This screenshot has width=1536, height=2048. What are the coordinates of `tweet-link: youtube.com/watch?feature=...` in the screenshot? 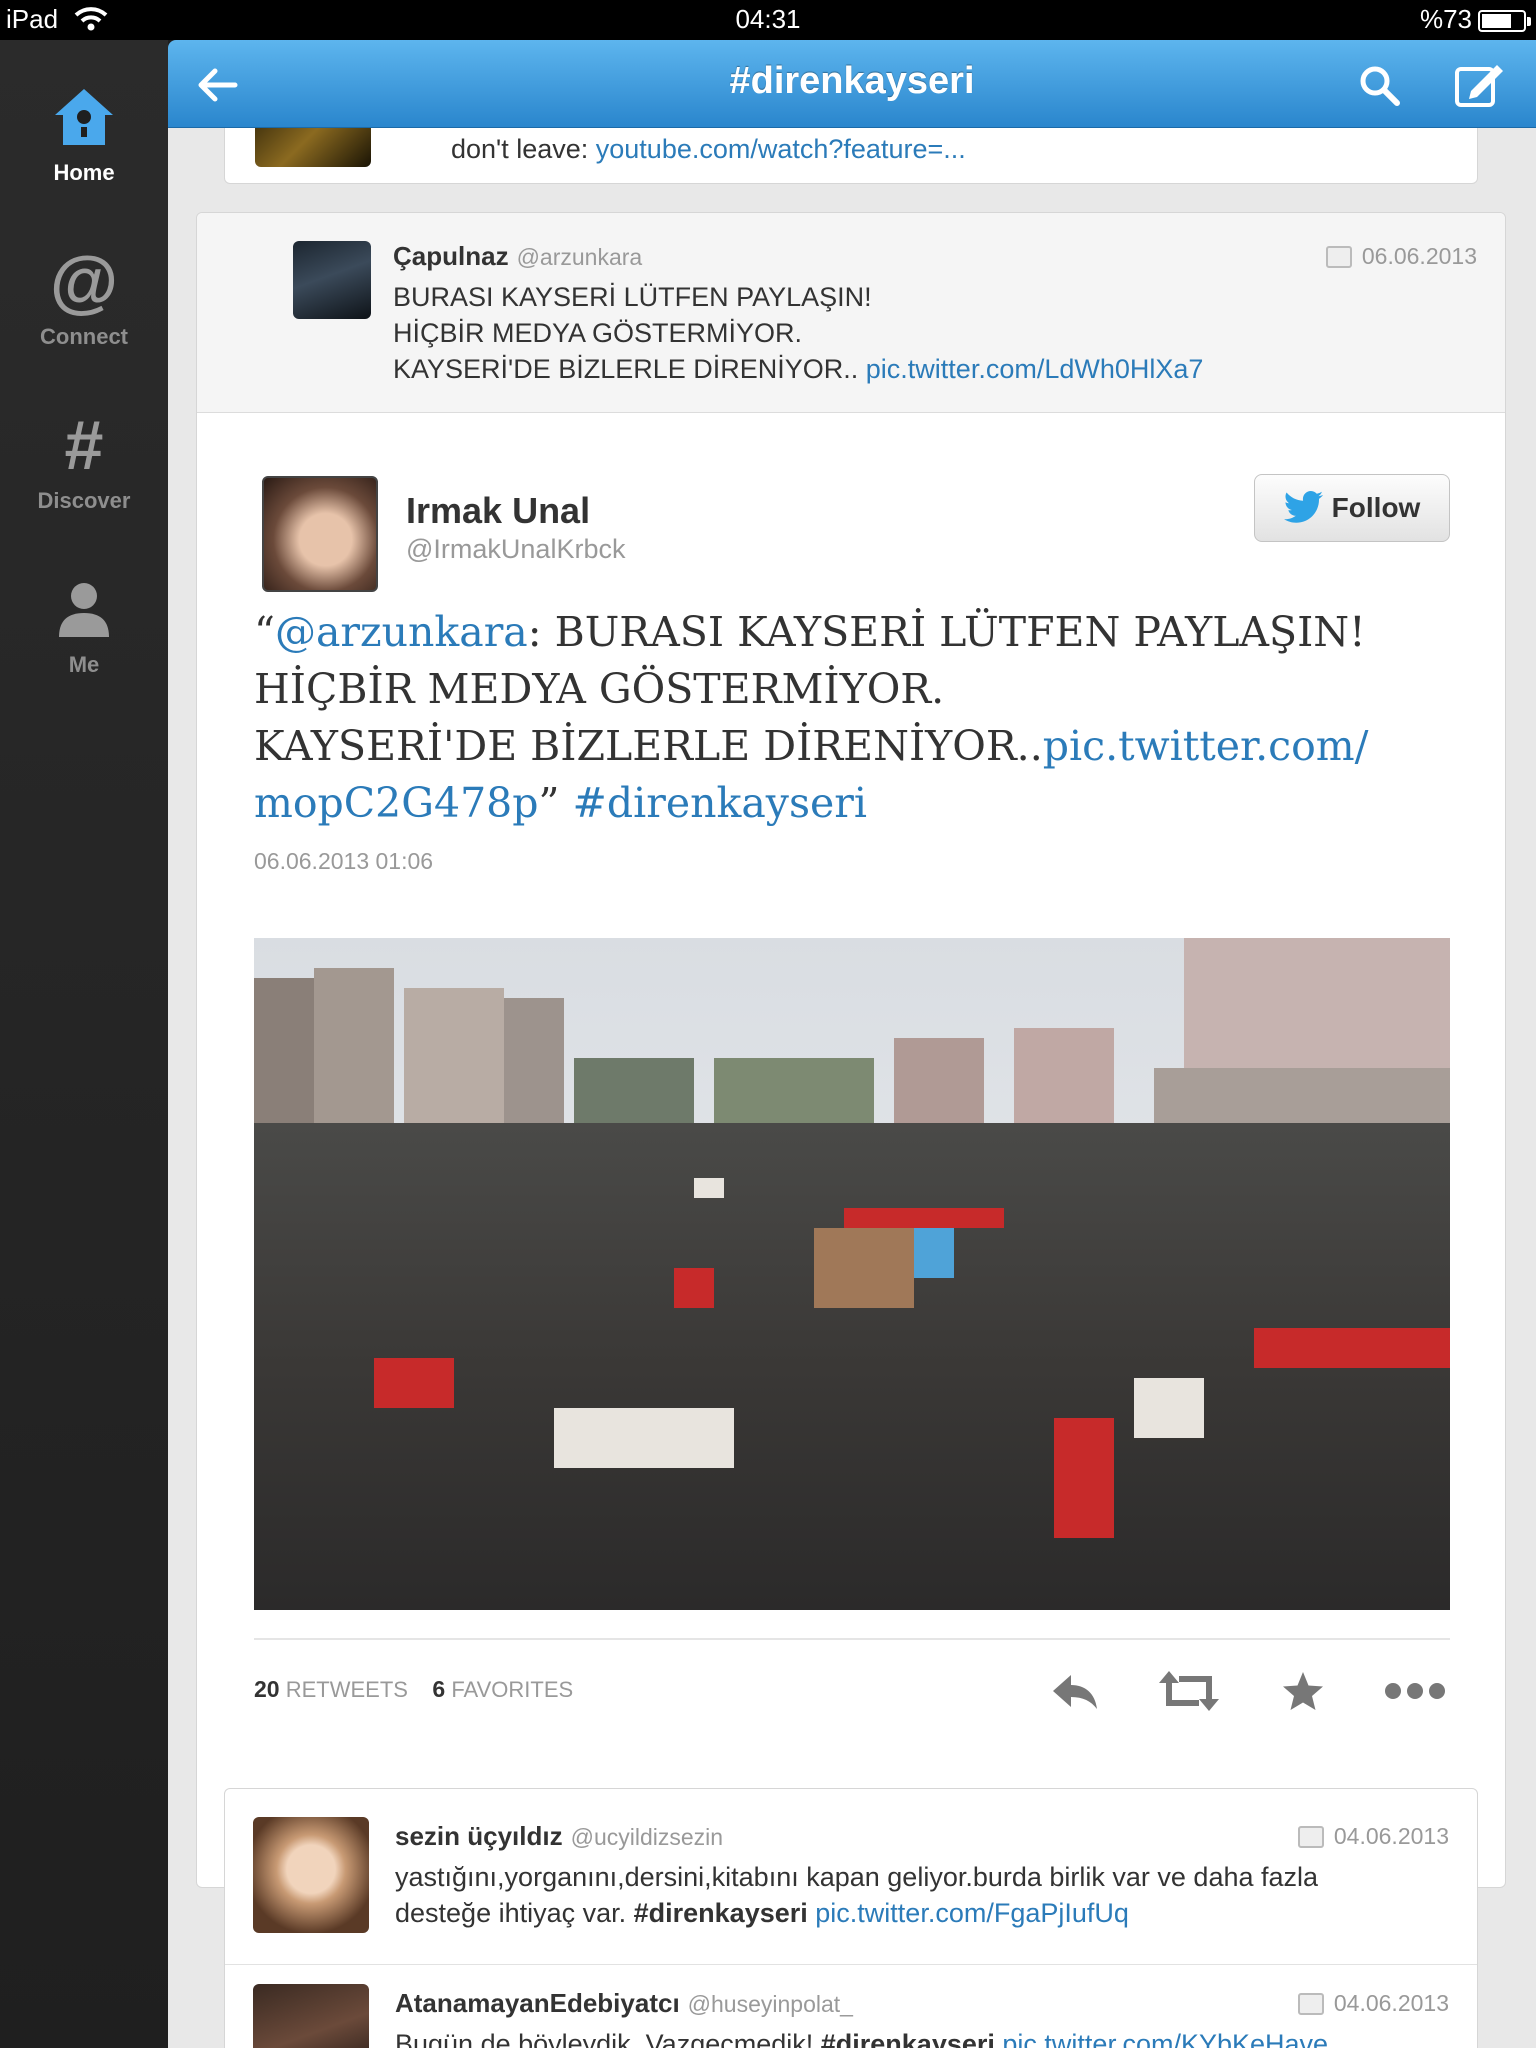 It's located at (781, 149).